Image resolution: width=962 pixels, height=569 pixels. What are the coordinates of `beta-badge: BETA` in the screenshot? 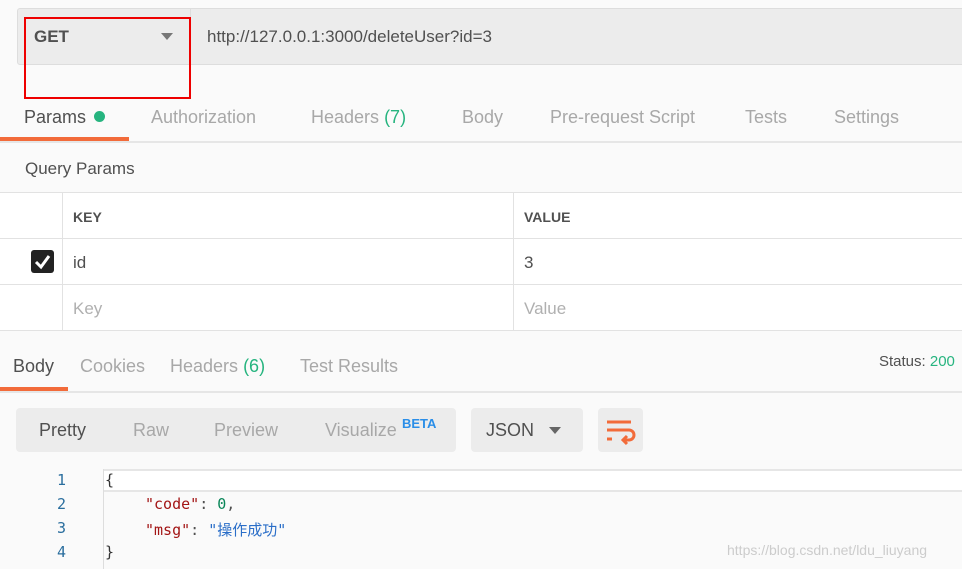 It's located at (419, 423).